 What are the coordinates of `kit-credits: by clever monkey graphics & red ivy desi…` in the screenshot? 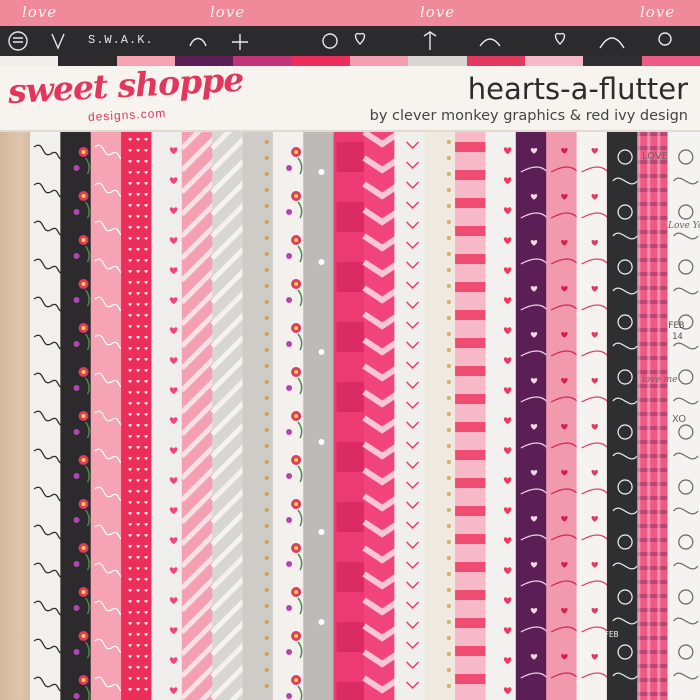 It's located at (528, 116).